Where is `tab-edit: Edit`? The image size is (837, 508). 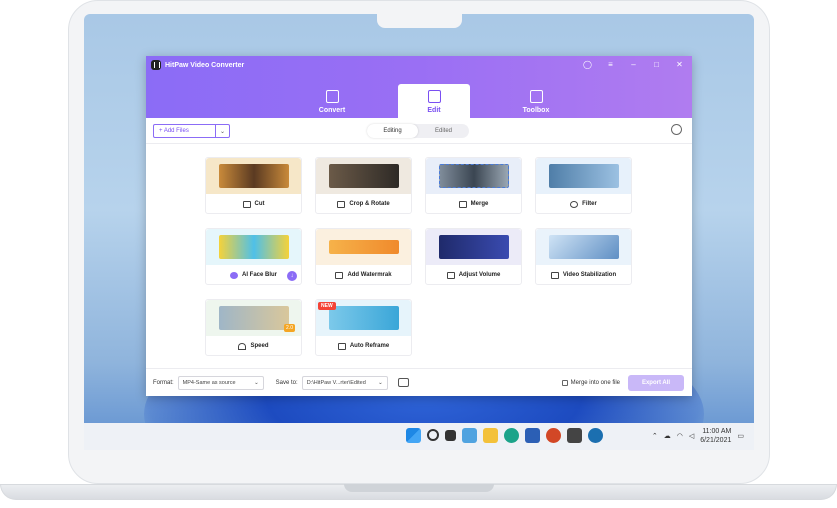 tab-edit: Edit is located at coordinates (434, 101).